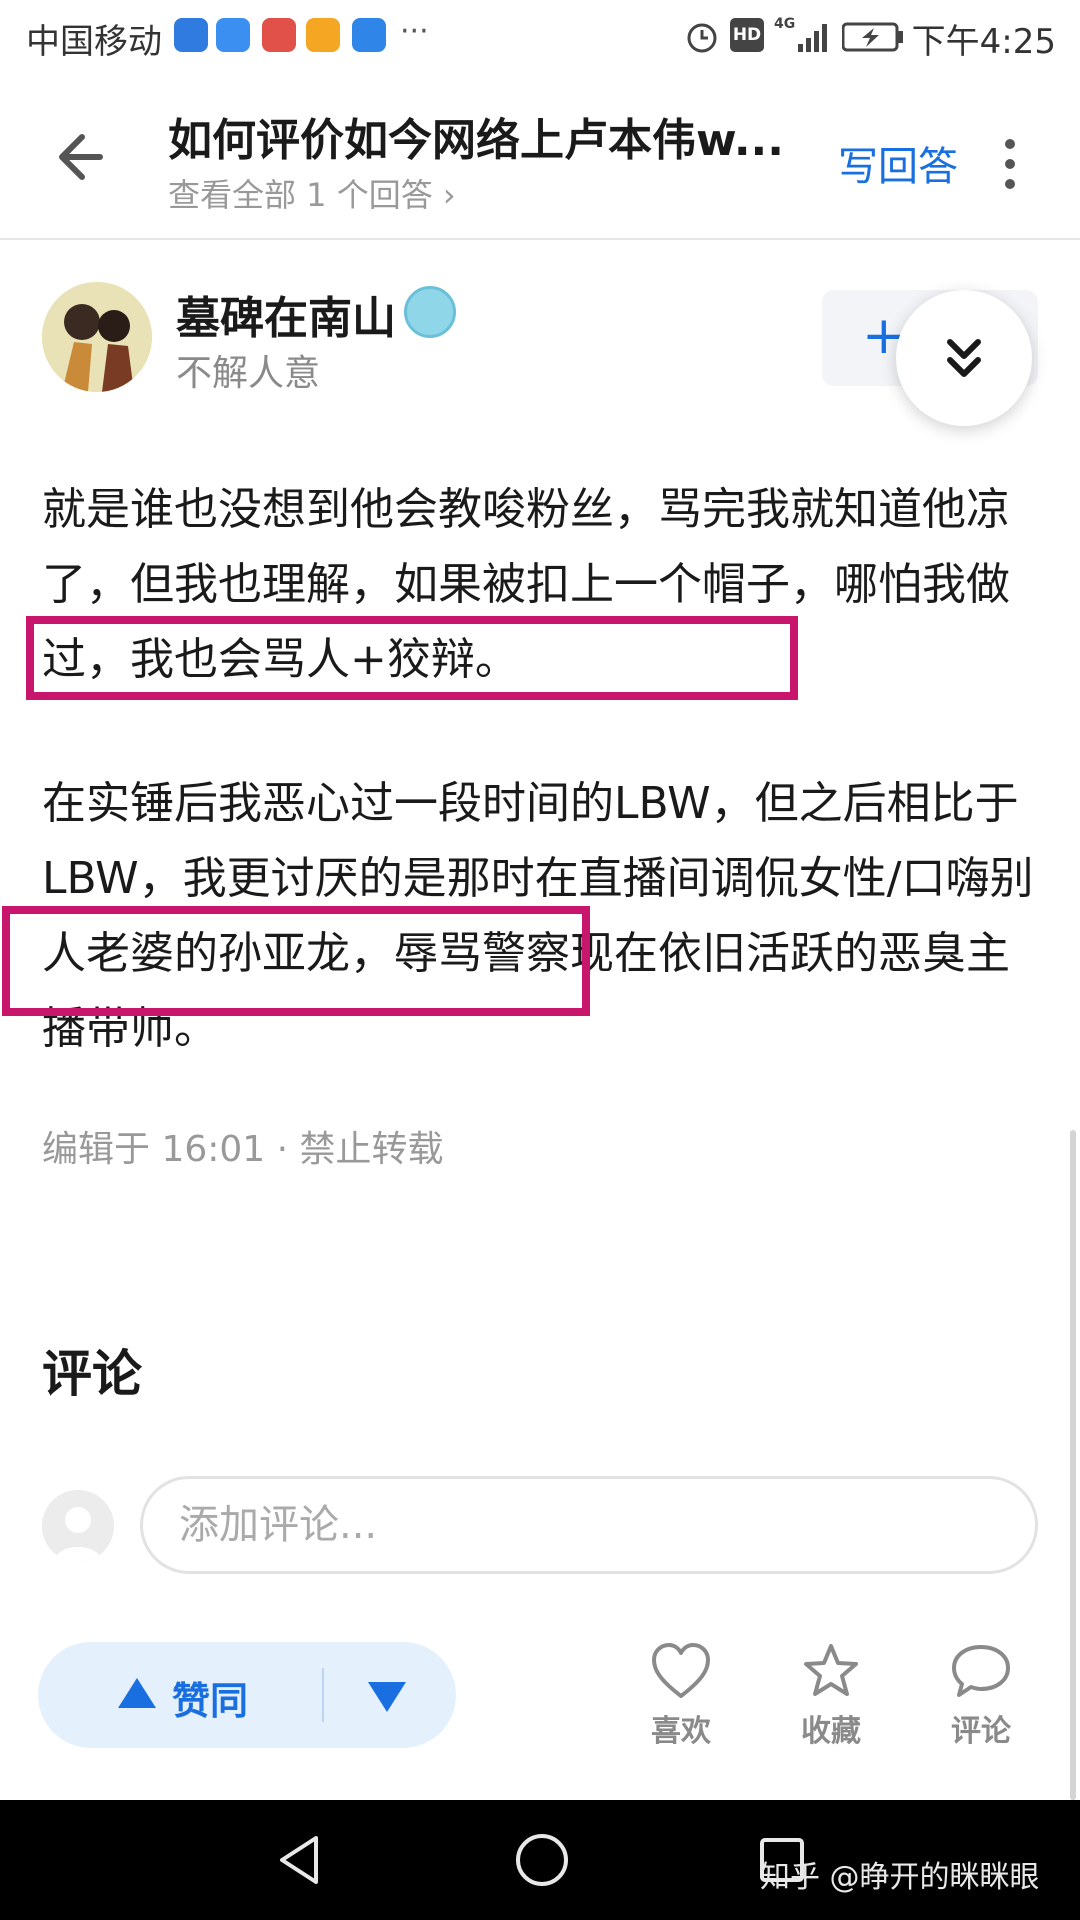  Describe the element at coordinates (785, 24) in the screenshot. I see `network-type-icon: 4G` at that location.